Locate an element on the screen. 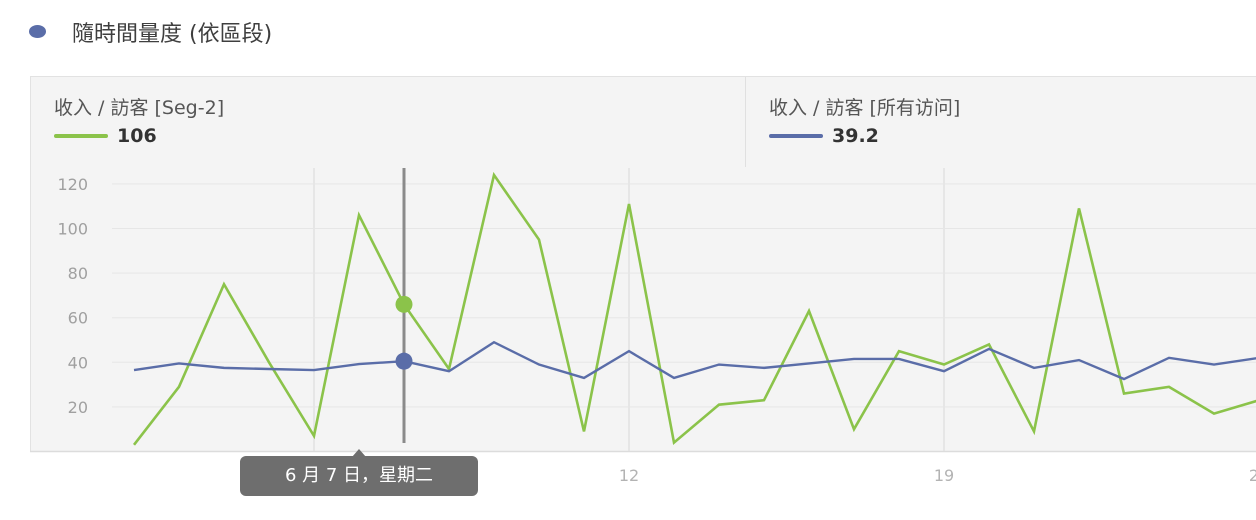 Image resolution: width=1256 pixels, height=520 pixels. x-tick-label: 19 is located at coordinates (944, 475).